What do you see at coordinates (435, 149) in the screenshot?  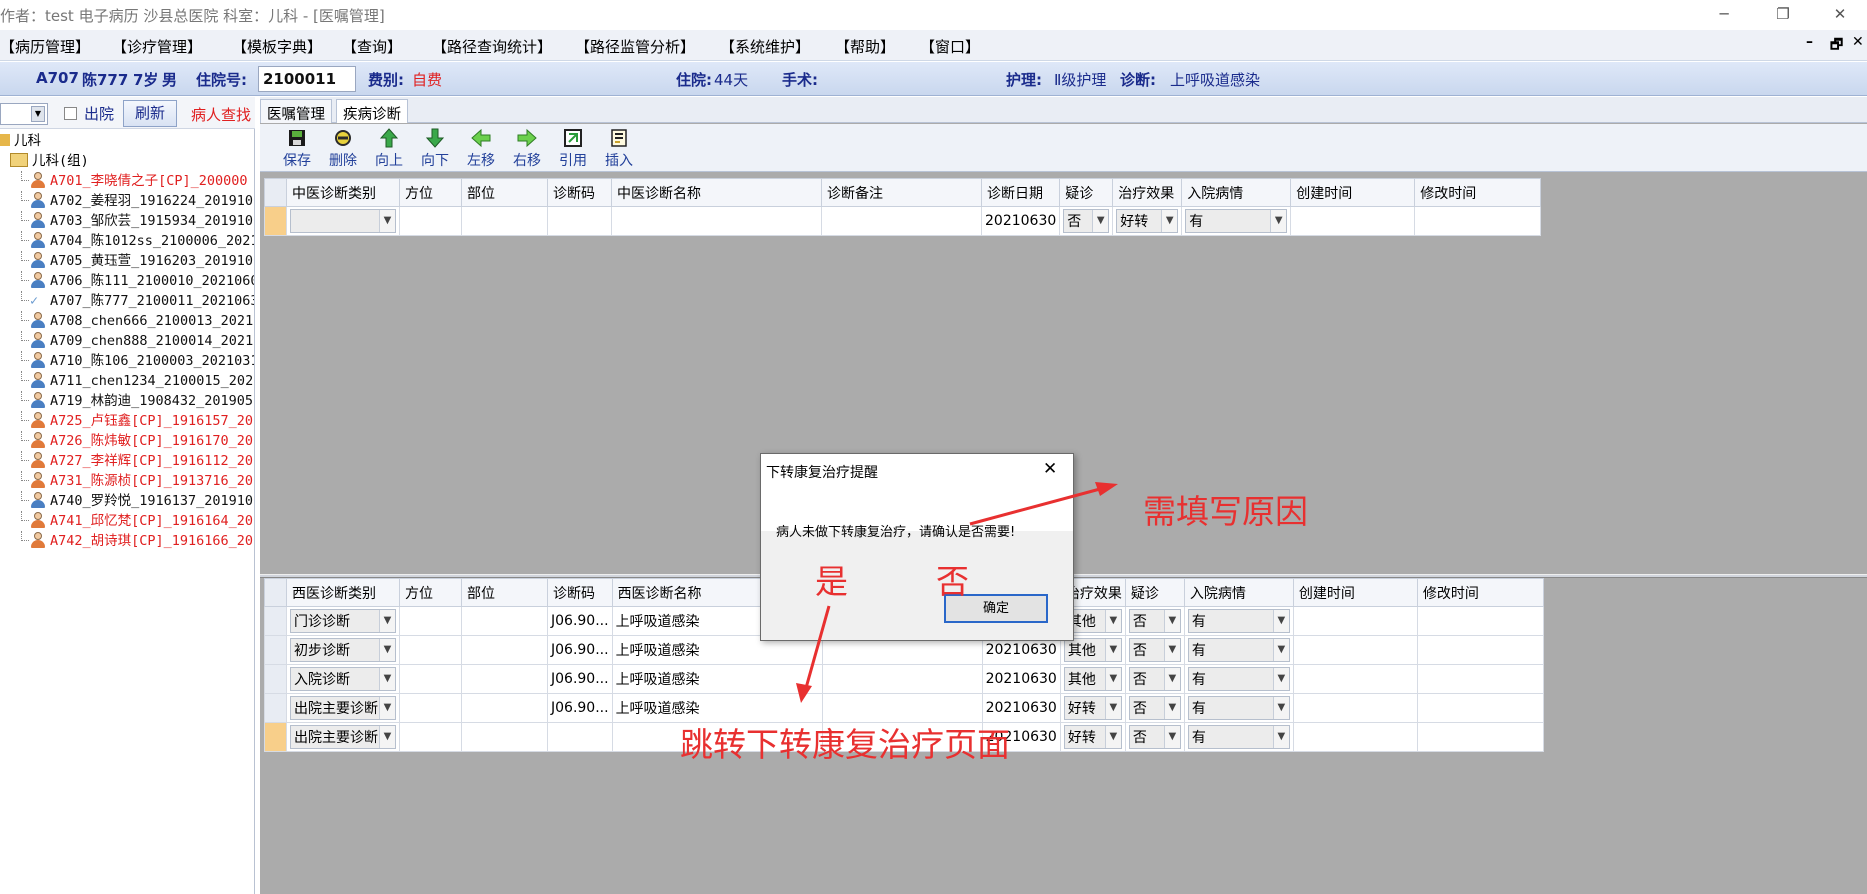 I see `move-down-button: 向下` at bounding box center [435, 149].